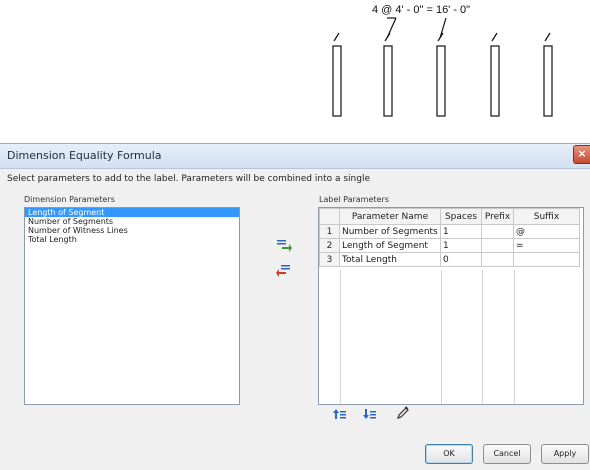  I want to click on column-header-suffix: Suffix, so click(546, 216).